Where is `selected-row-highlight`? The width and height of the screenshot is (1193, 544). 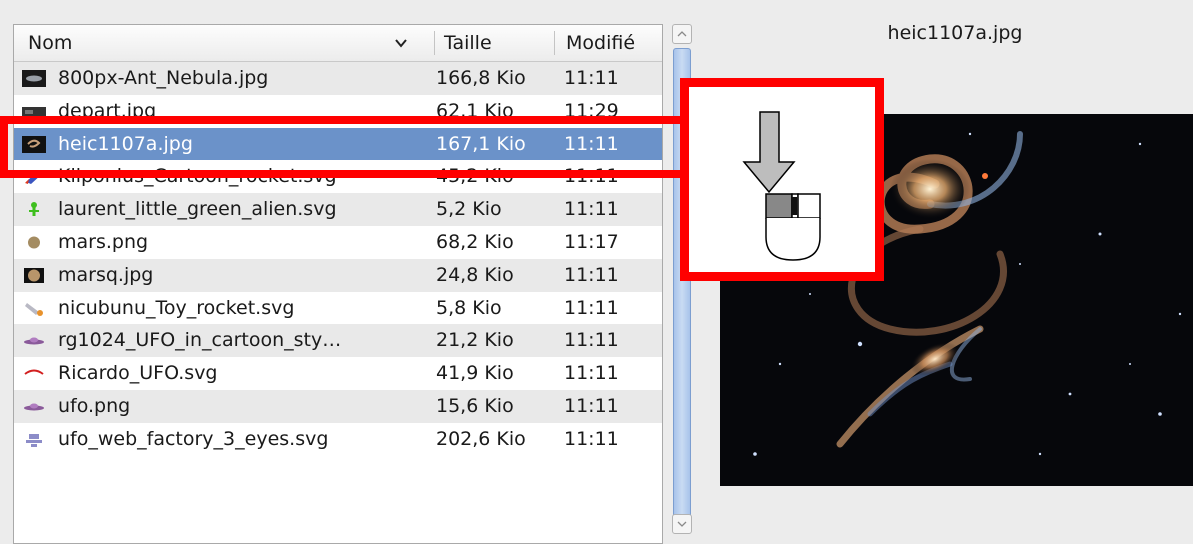
selected-row-highlight is located at coordinates (350, 147).